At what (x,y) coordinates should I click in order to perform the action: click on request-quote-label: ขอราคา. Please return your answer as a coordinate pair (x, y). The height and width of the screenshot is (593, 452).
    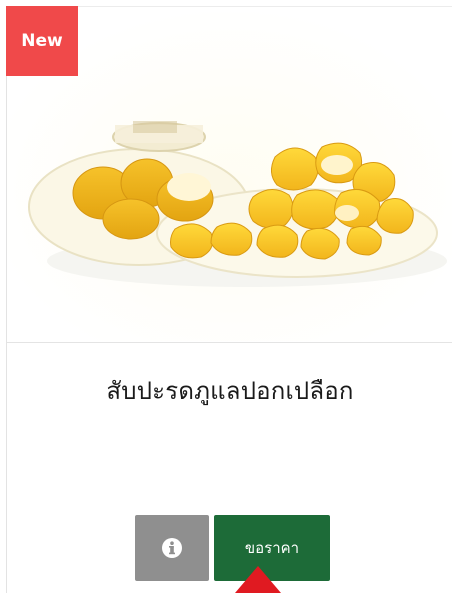
    Looking at the image, I should click on (272, 548).